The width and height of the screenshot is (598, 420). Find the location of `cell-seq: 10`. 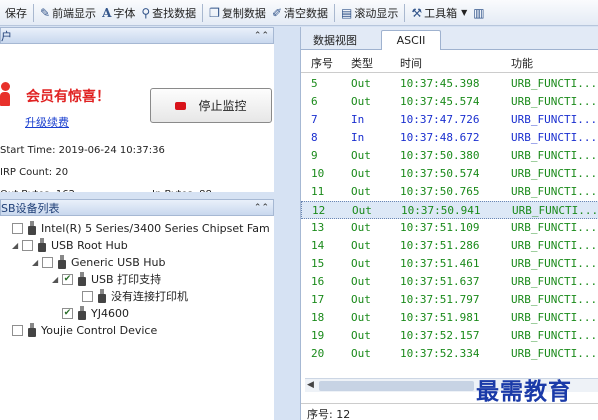

cell-seq: 10 is located at coordinates (318, 173).